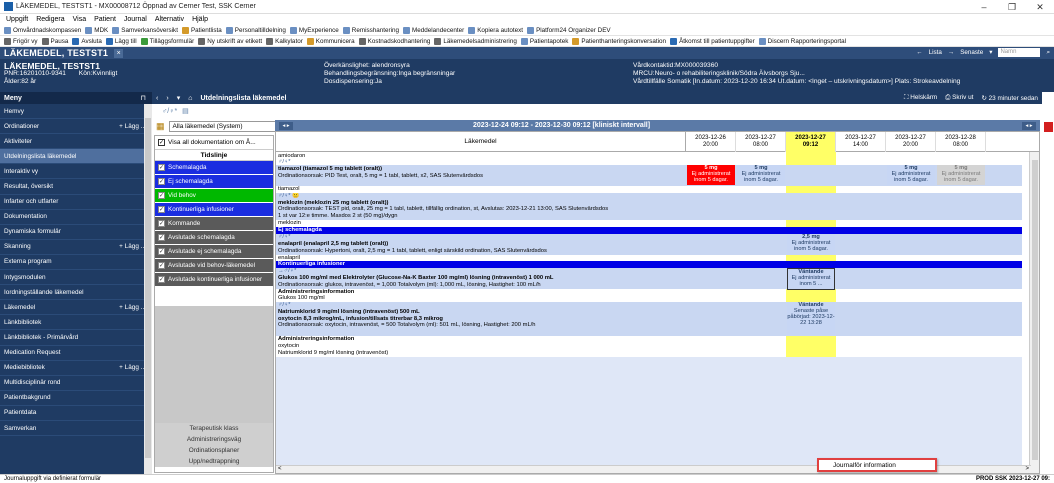  I want to click on toolbar-remisshantering: Remisshantering, so click(370, 30).